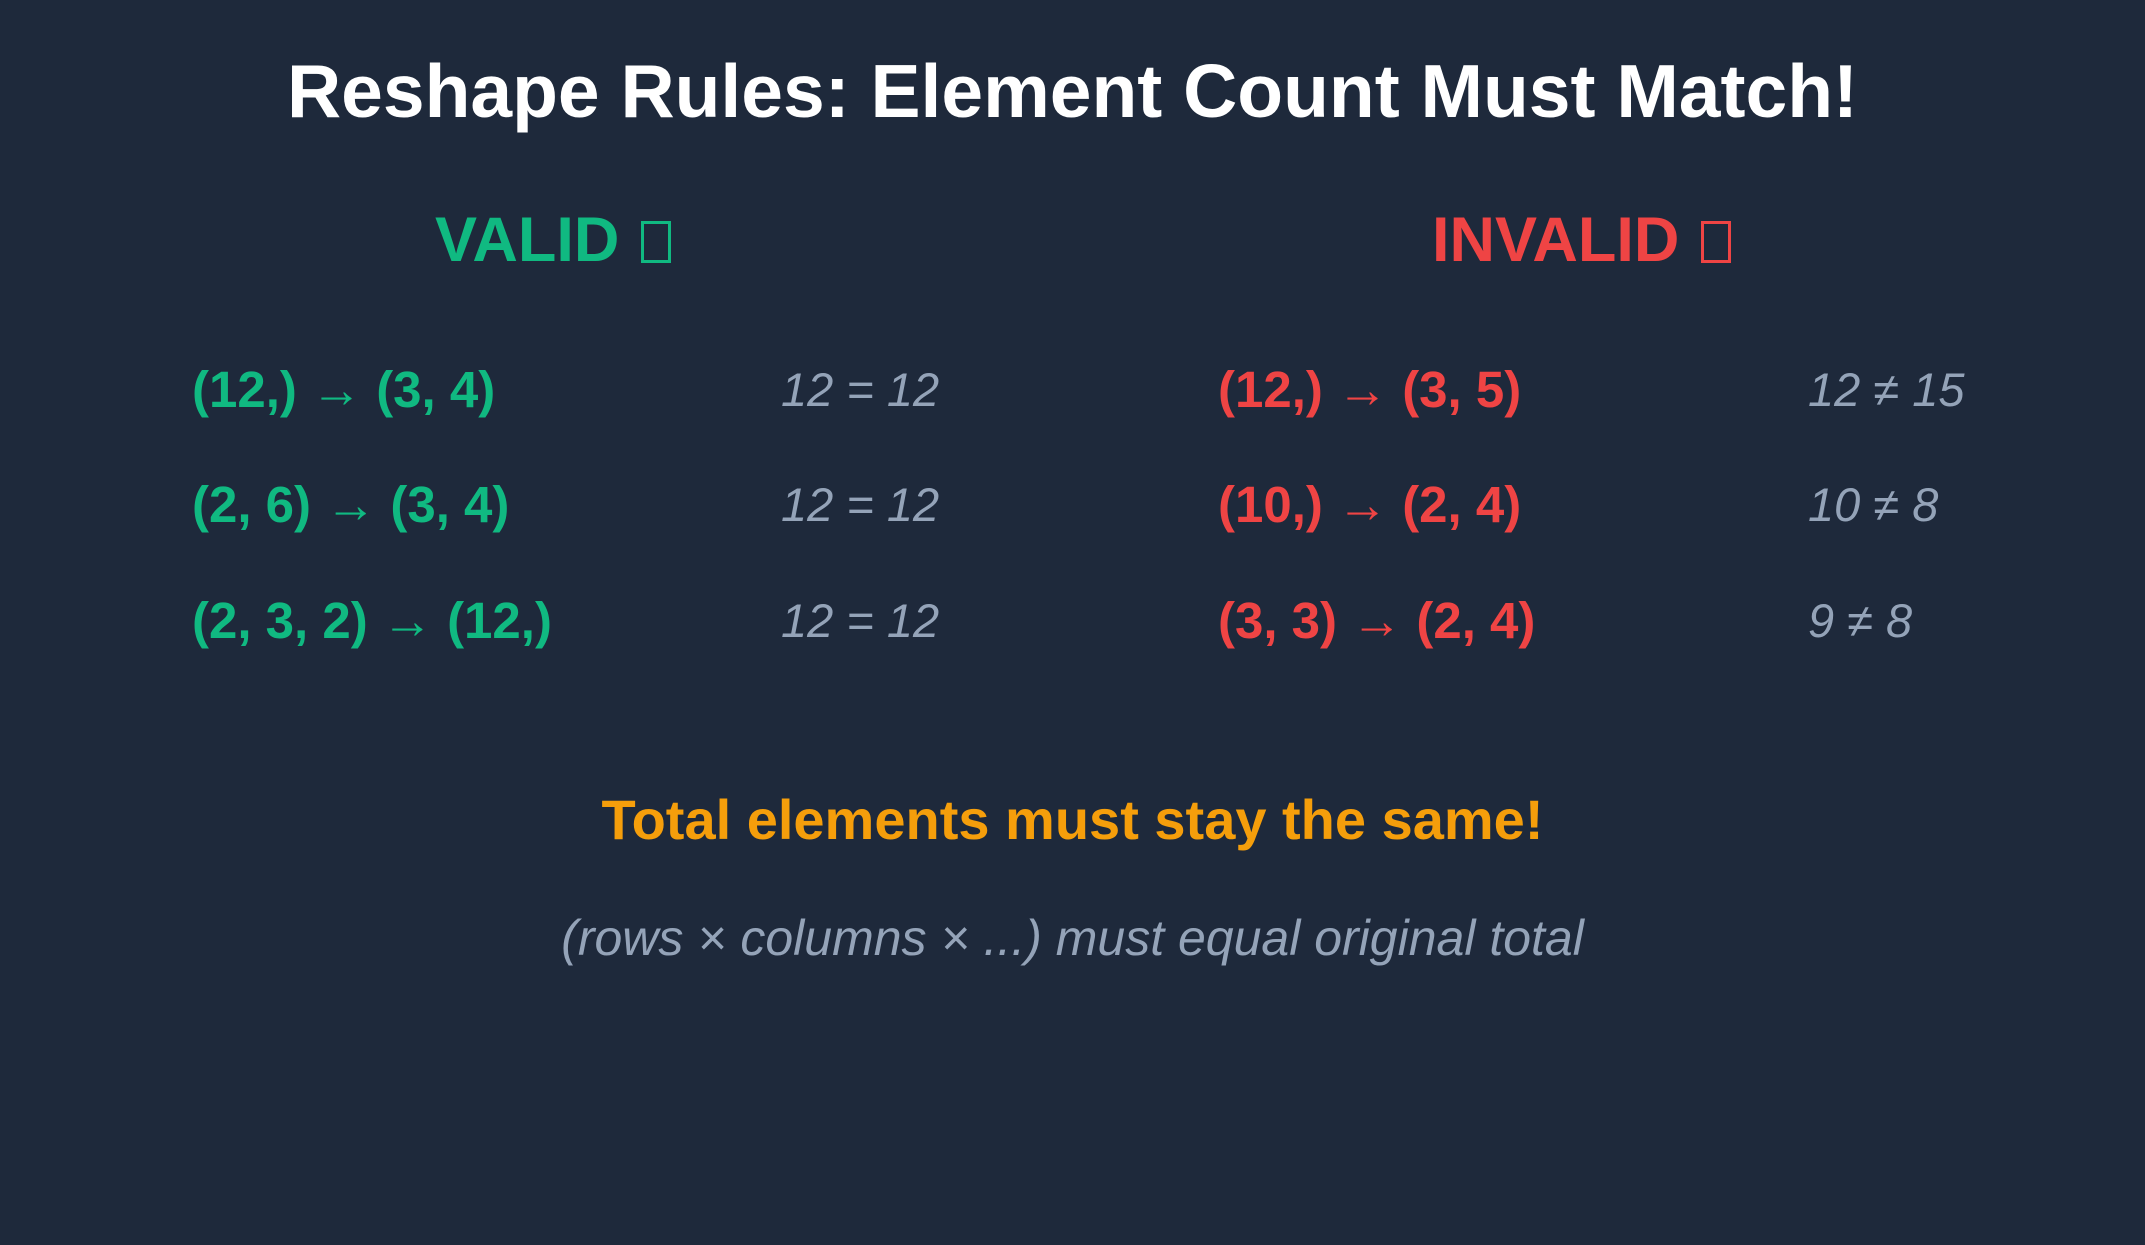  Describe the element at coordinates (1556, 240) in the screenshot. I see `invalid-heading-label: INVALID` at that location.